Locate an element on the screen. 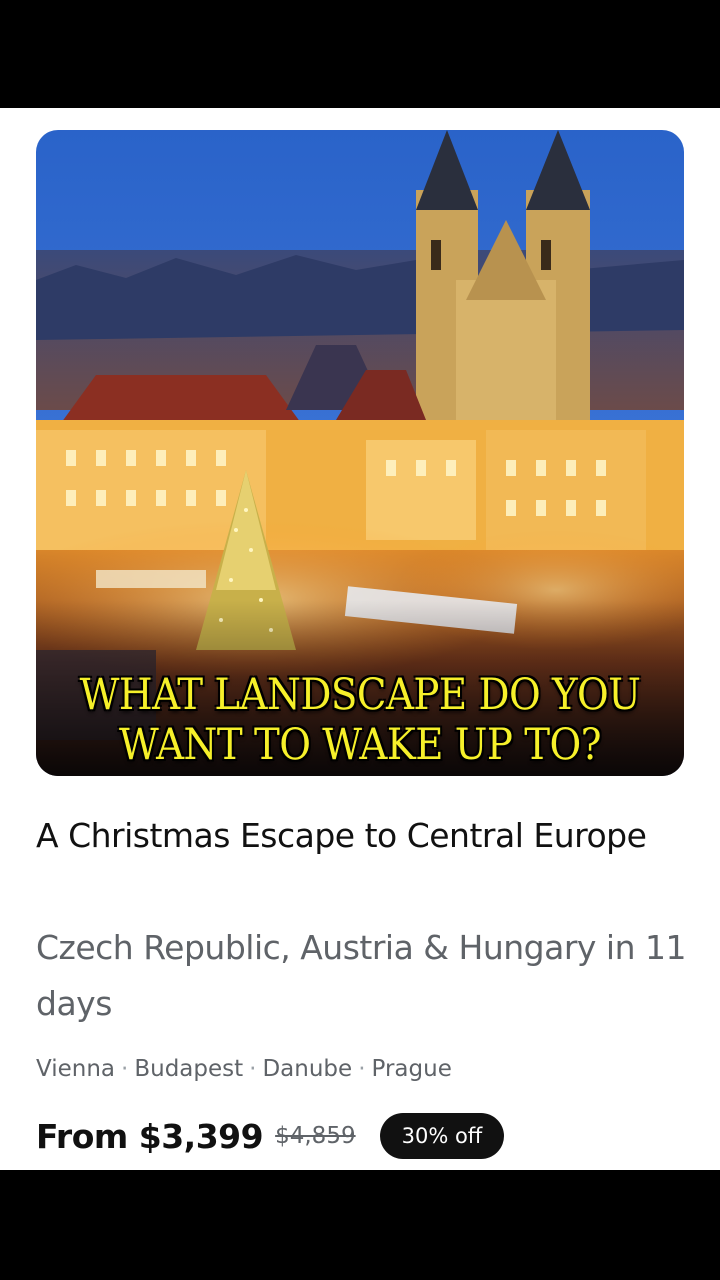  top-letterbox is located at coordinates (360, 54).